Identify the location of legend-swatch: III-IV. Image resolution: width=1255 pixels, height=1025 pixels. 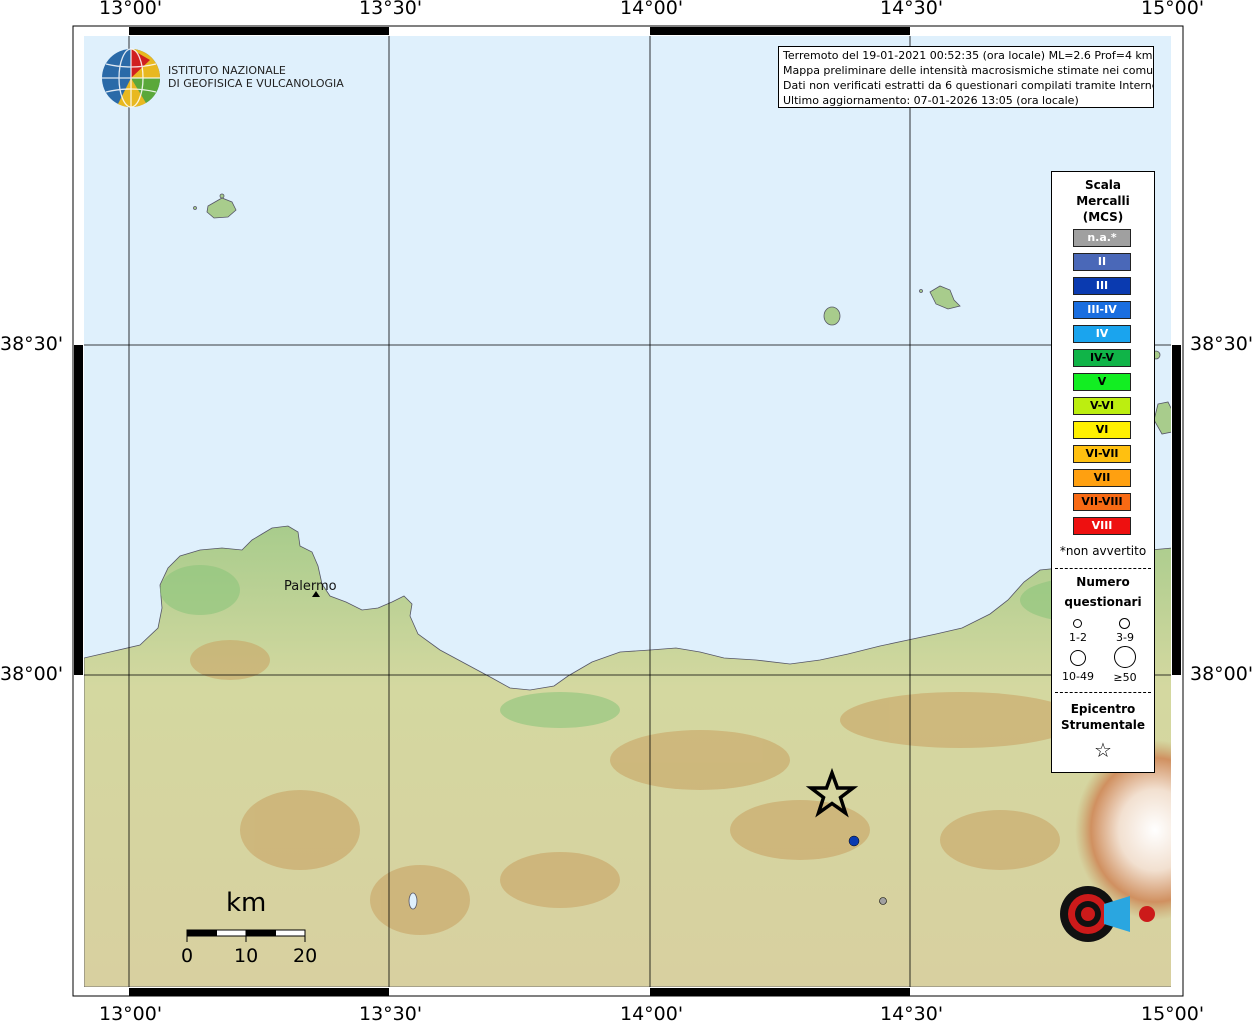
(1102, 310).